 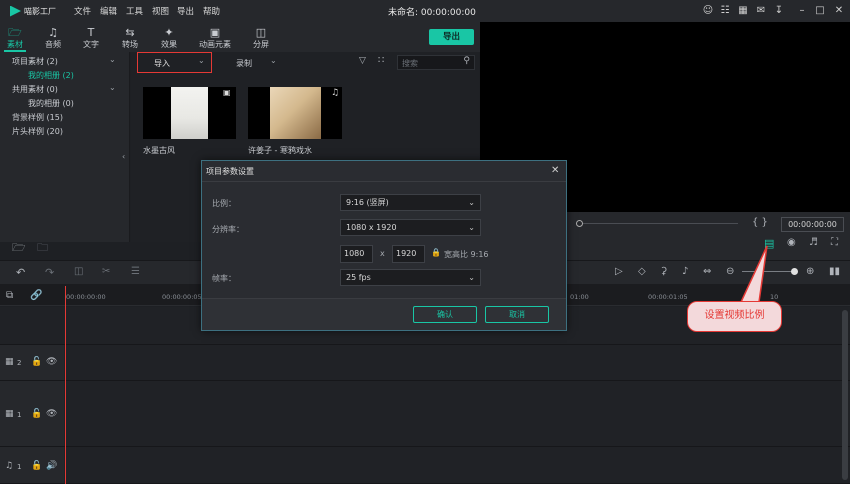 I want to click on resolution-value: 1080 x 1920, so click(x=371, y=227).